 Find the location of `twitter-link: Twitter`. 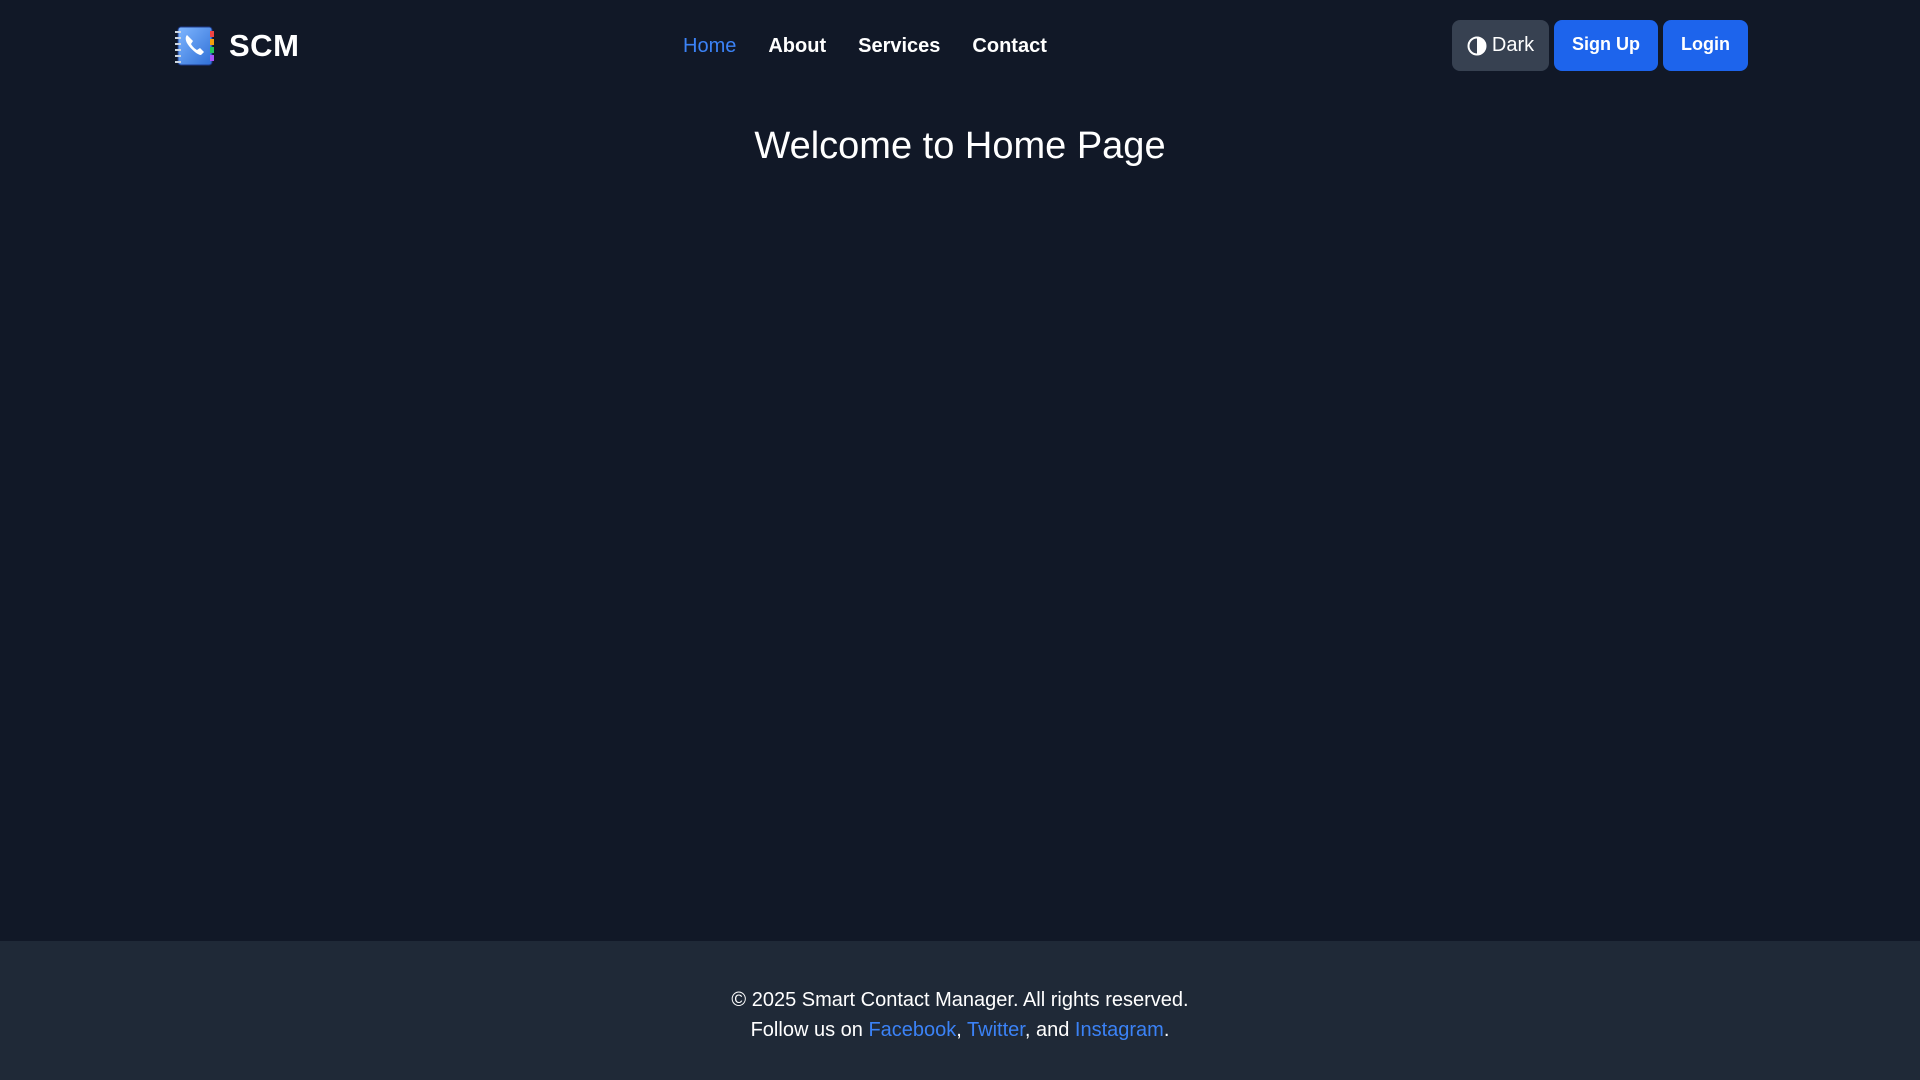

twitter-link: Twitter is located at coordinates (996, 1030).